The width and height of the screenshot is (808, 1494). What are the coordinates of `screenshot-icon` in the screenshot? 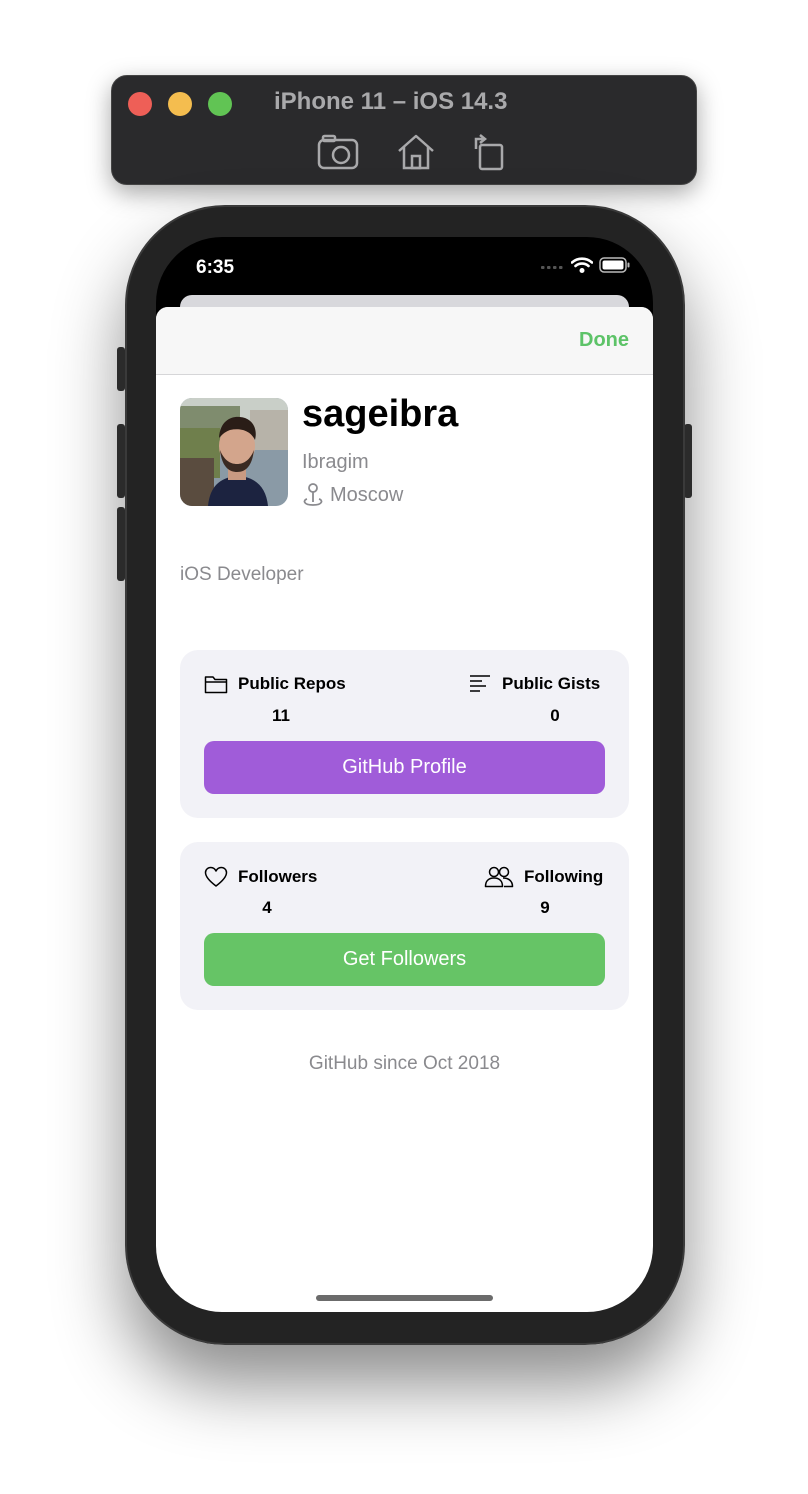 It's located at (338, 152).